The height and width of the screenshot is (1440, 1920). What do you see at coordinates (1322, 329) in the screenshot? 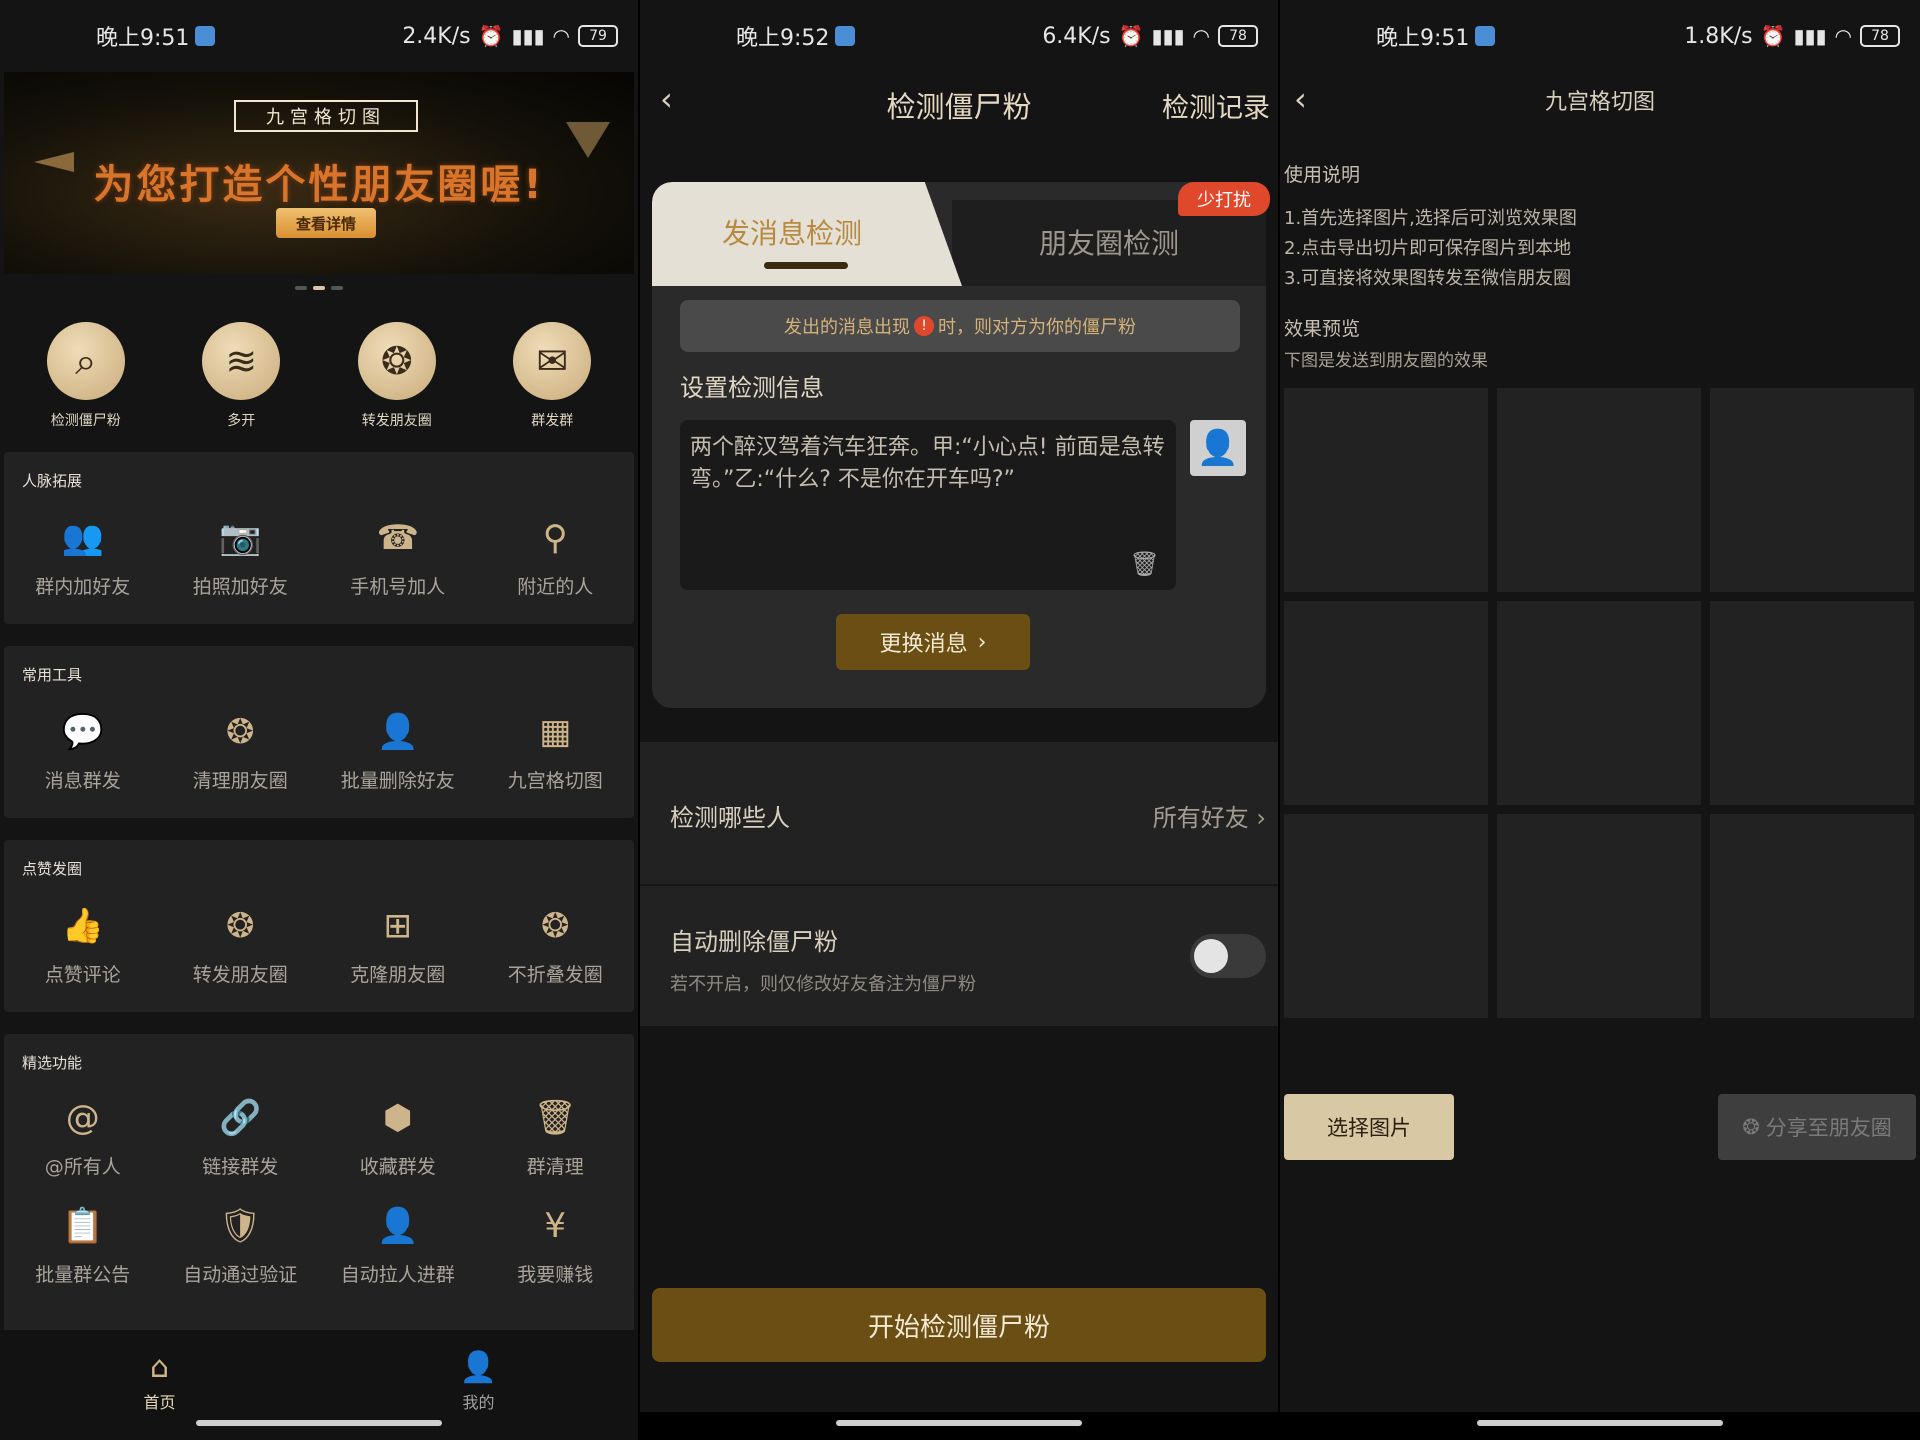
I see `preview-title: 效果预览` at bounding box center [1322, 329].